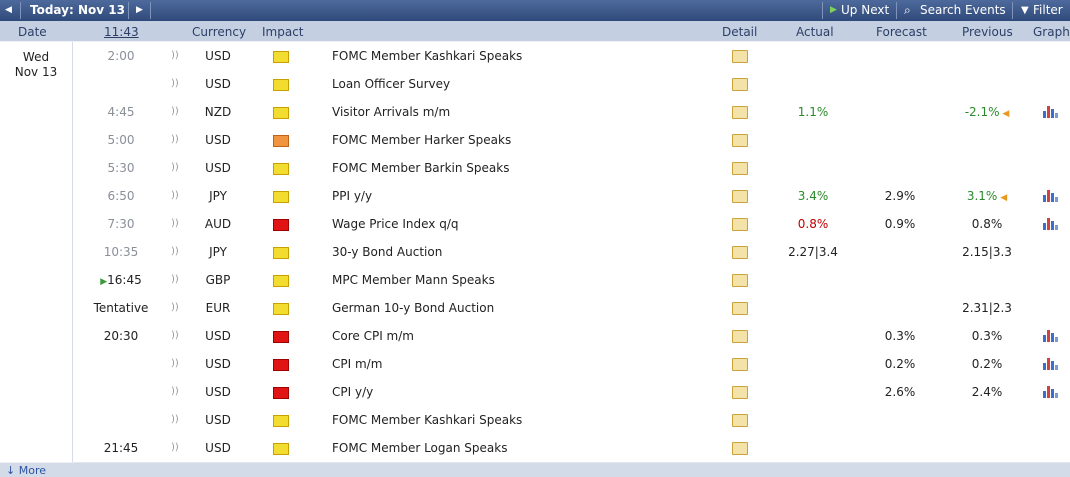  What do you see at coordinates (121, 32) in the screenshot?
I see `current-time-link: 11:43` at bounding box center [121, 32].